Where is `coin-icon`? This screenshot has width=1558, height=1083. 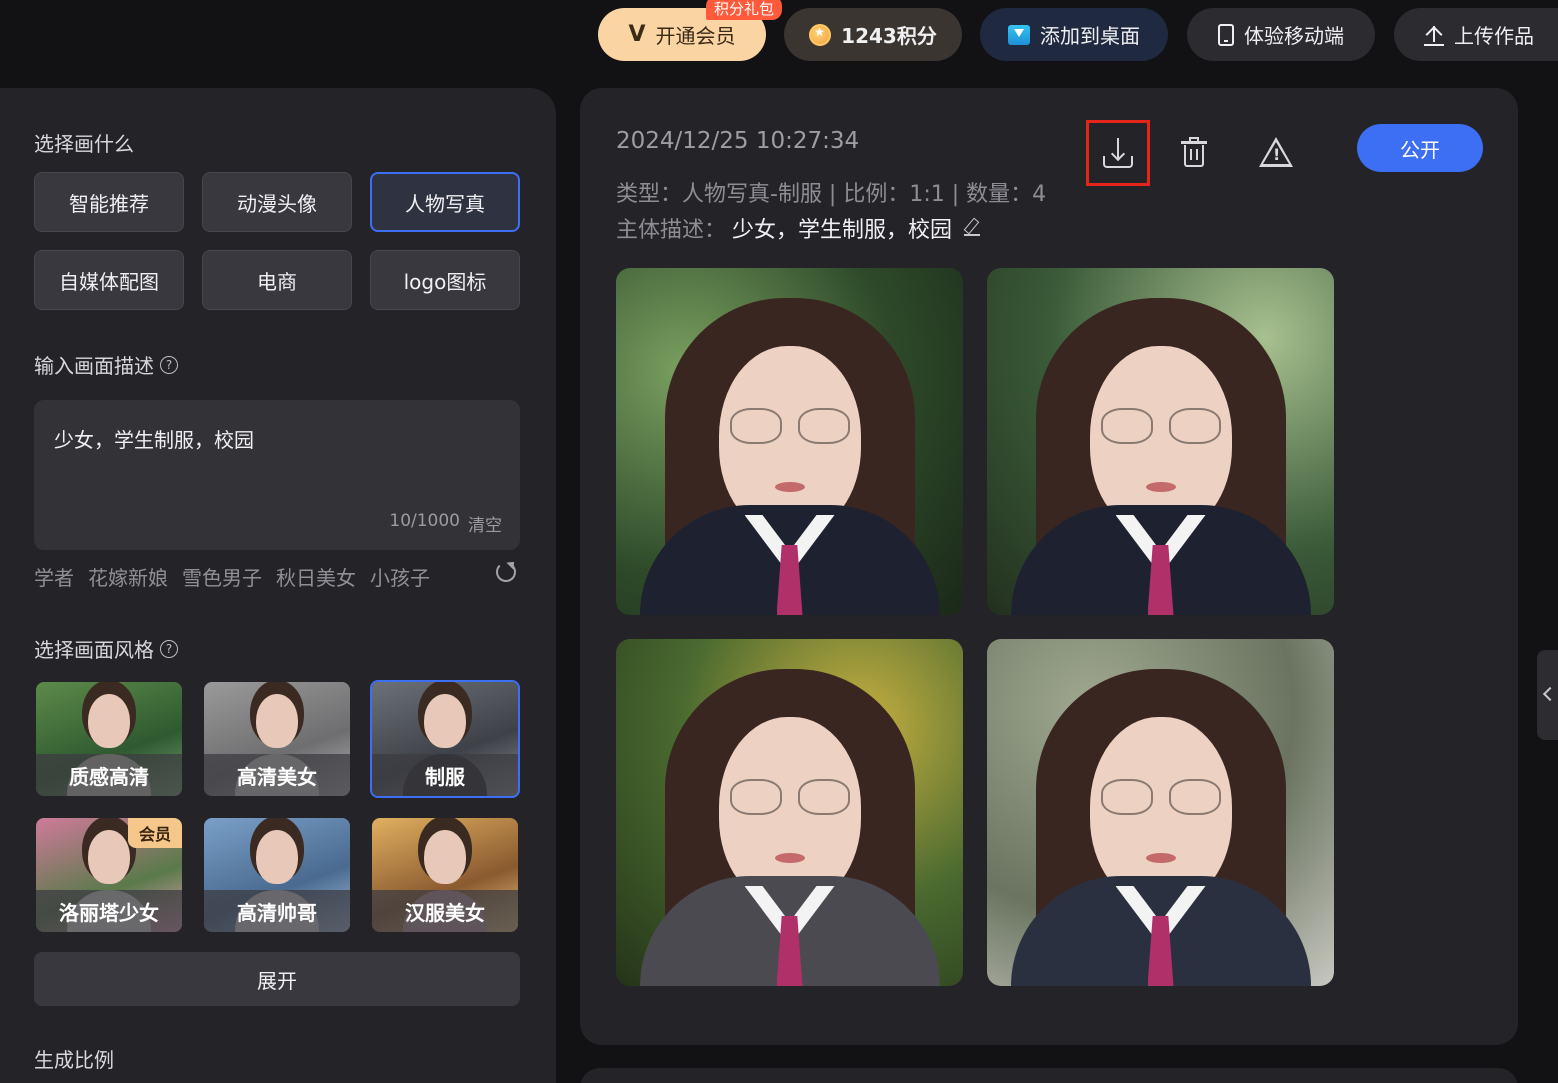 coin-icon is located at coordinates (820, 34).